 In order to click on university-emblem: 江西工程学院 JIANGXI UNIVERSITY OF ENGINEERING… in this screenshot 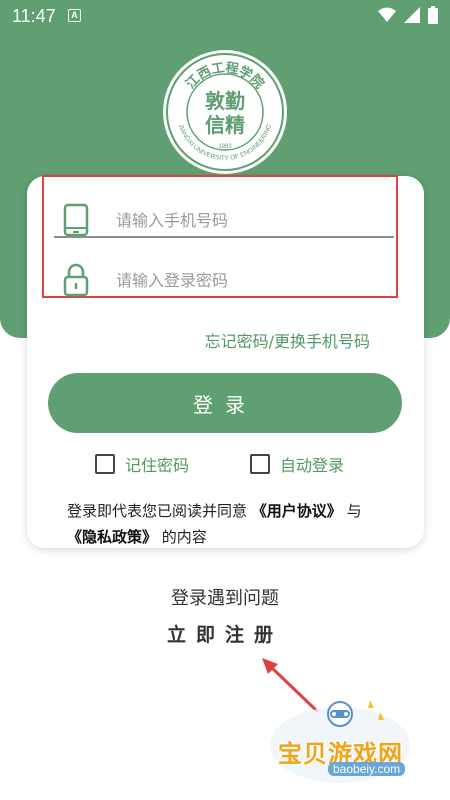, I will do `click(225, 112)`.